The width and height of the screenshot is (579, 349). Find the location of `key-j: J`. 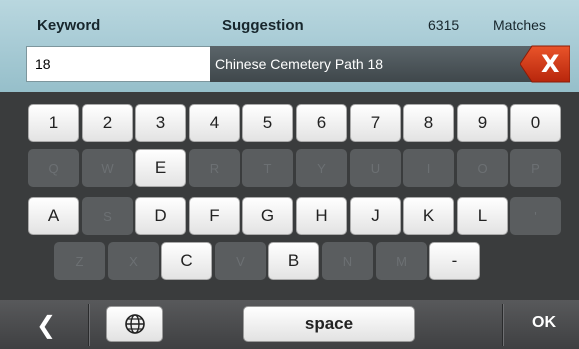

key-j: J is located at coordinates (375, 216).